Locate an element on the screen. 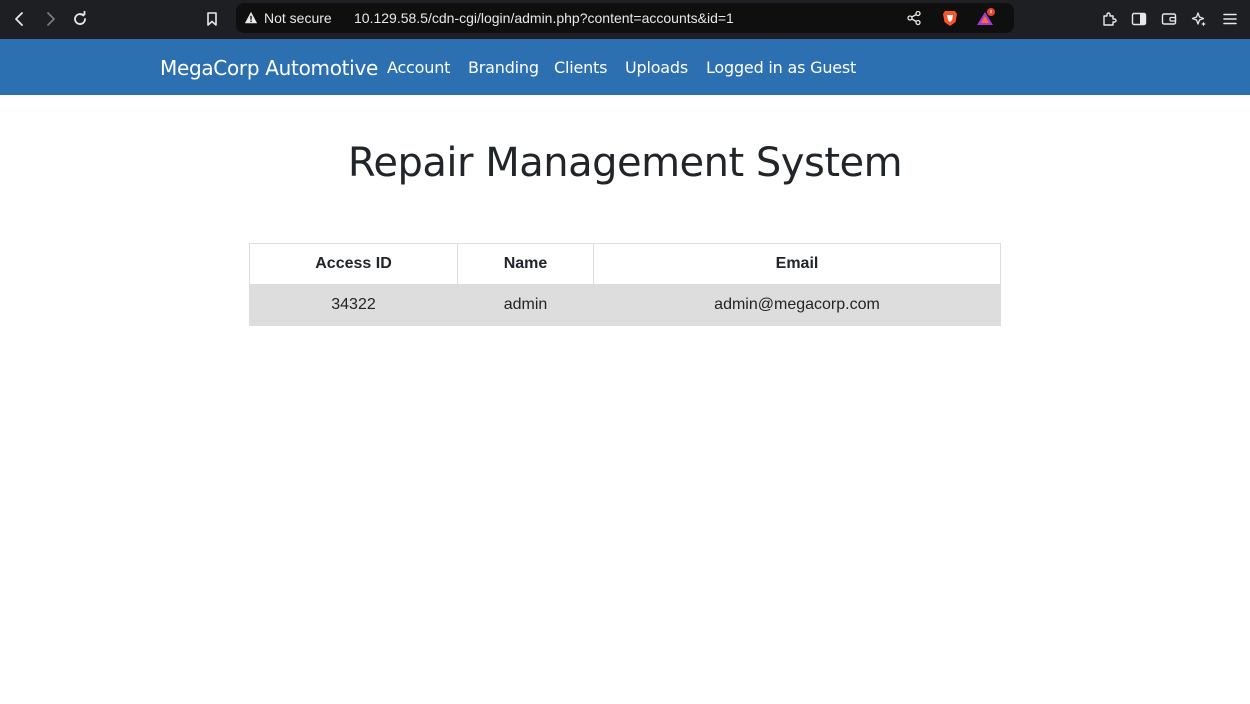  access-id-cell: 34322 is located at coordinates (353, 305).